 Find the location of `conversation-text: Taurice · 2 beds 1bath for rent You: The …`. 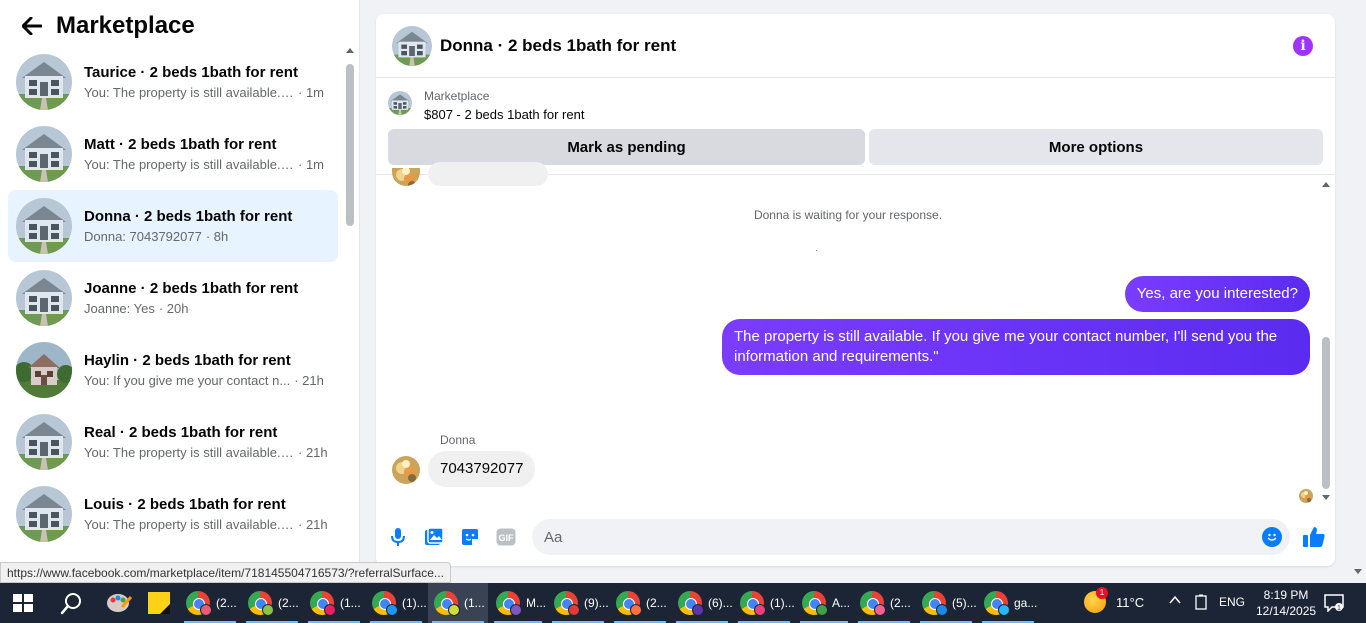

conversation-text: Taurice · 2 beds 1bath for rent You: The … is located at coordinates (209, 82).